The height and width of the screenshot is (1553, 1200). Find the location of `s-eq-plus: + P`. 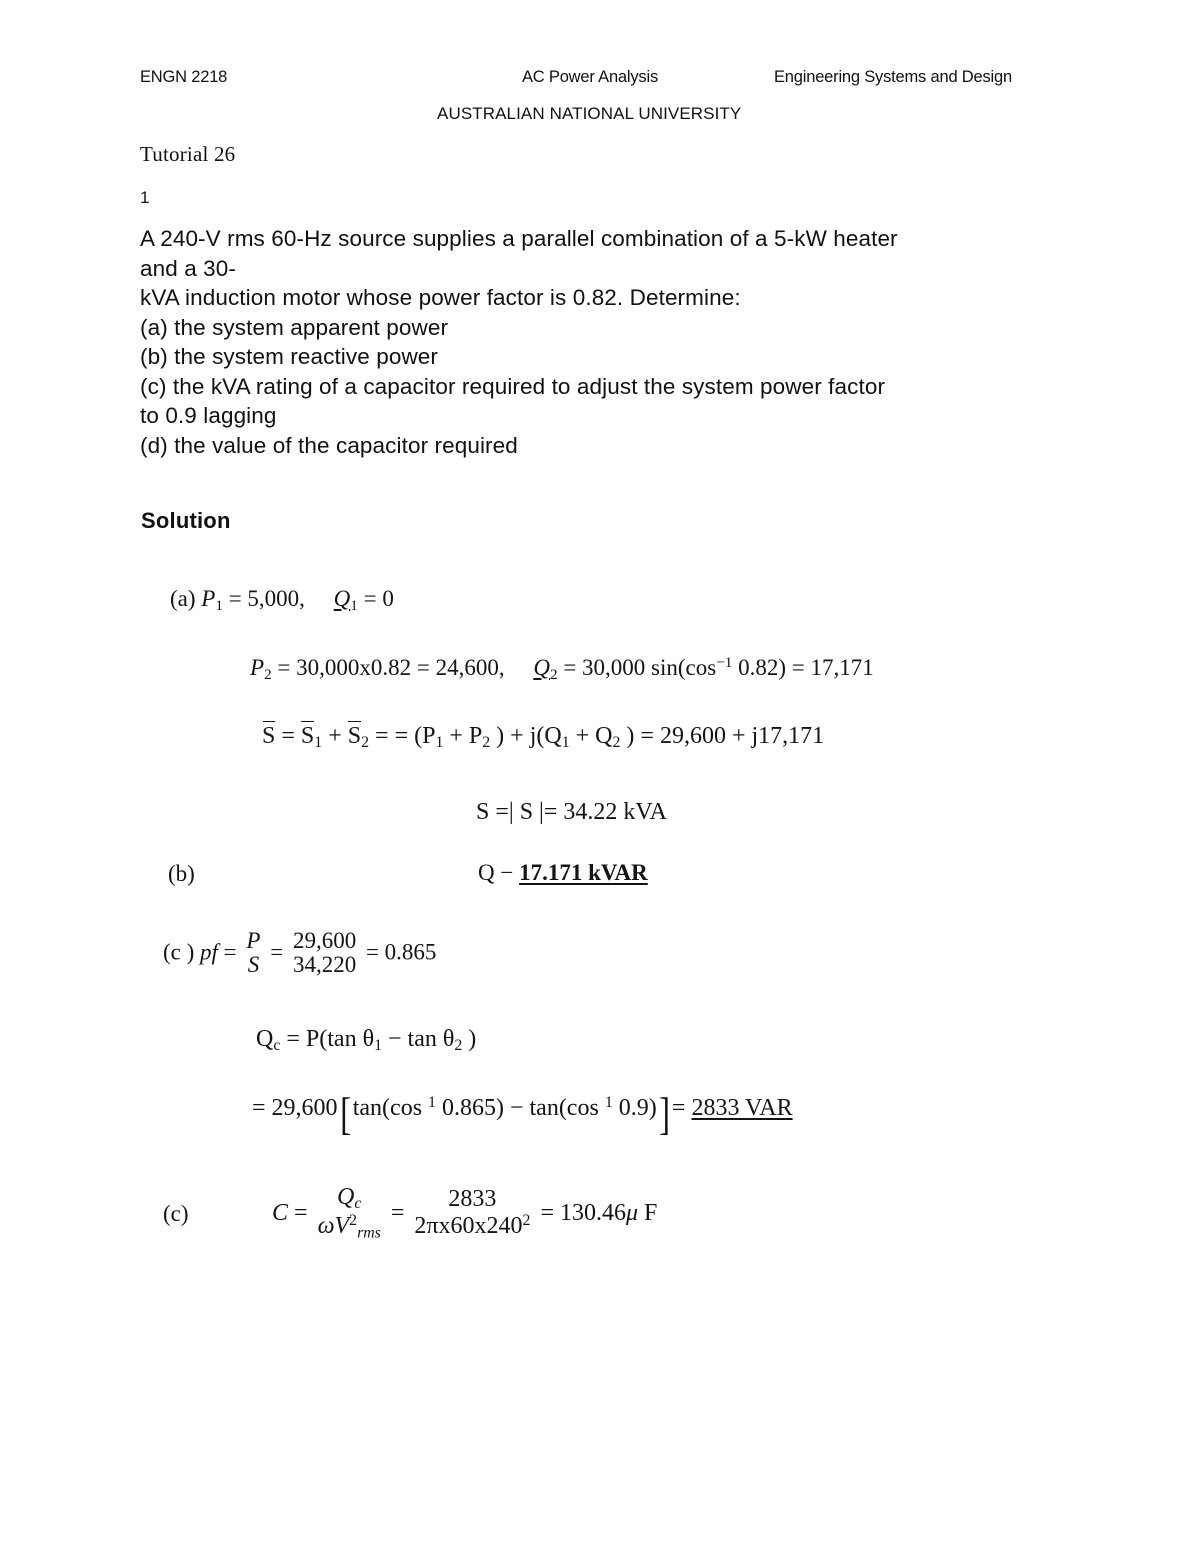

s-eq-plus: + P is located at coordinates (466, 736).